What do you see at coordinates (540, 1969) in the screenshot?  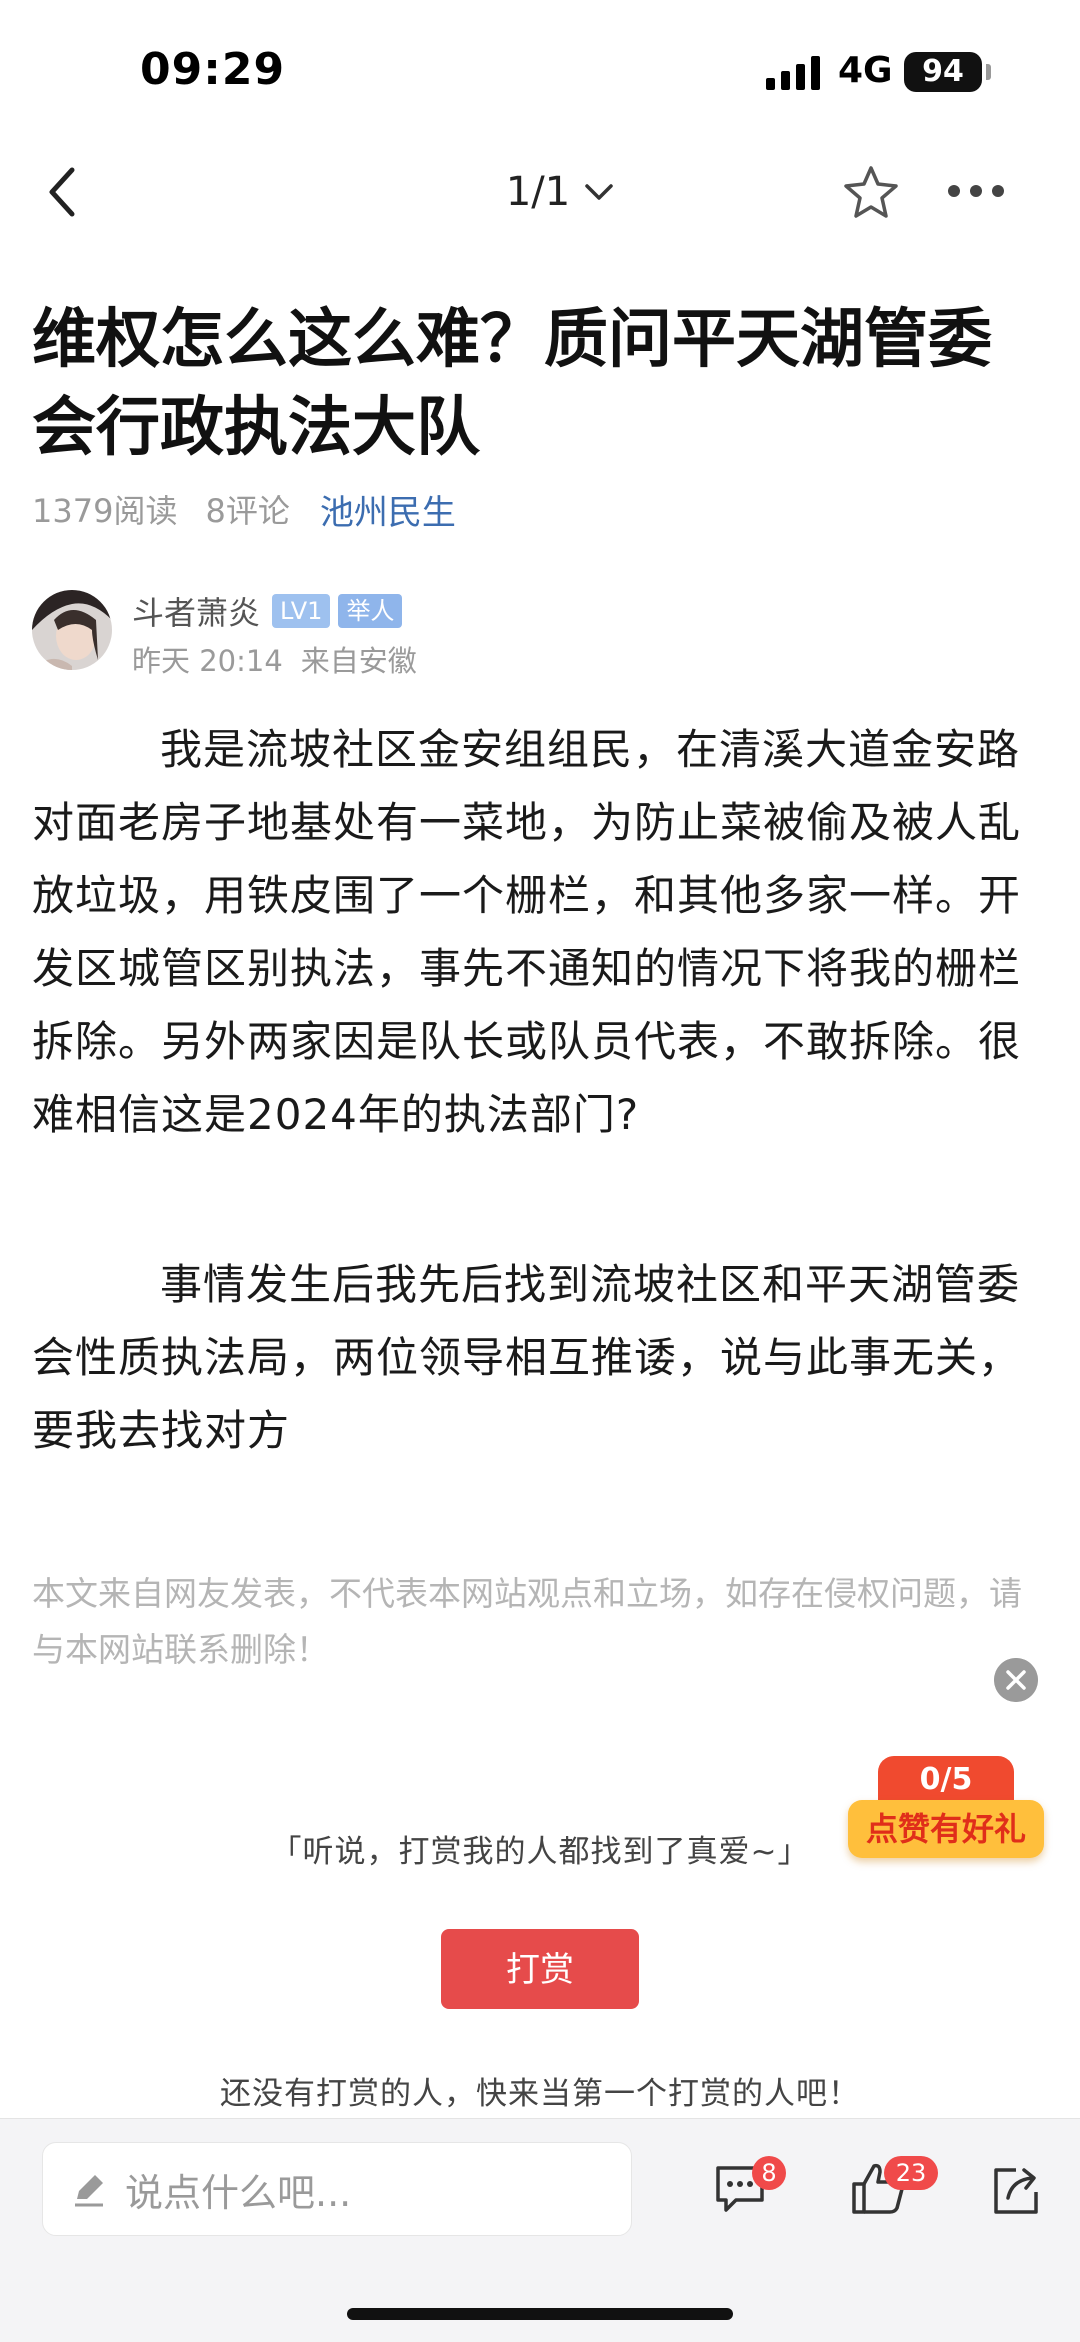 I see `tip-button: 打赏` at bounding box center [540, 1969].